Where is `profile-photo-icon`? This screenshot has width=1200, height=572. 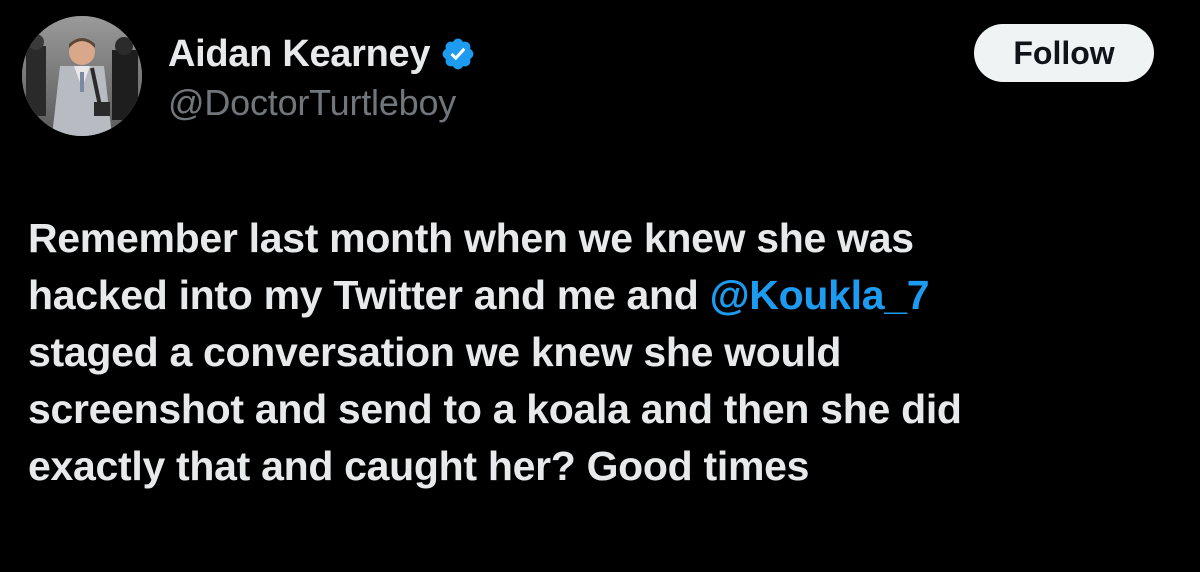 profile-photo-icon is located at coordinates (82, 76).